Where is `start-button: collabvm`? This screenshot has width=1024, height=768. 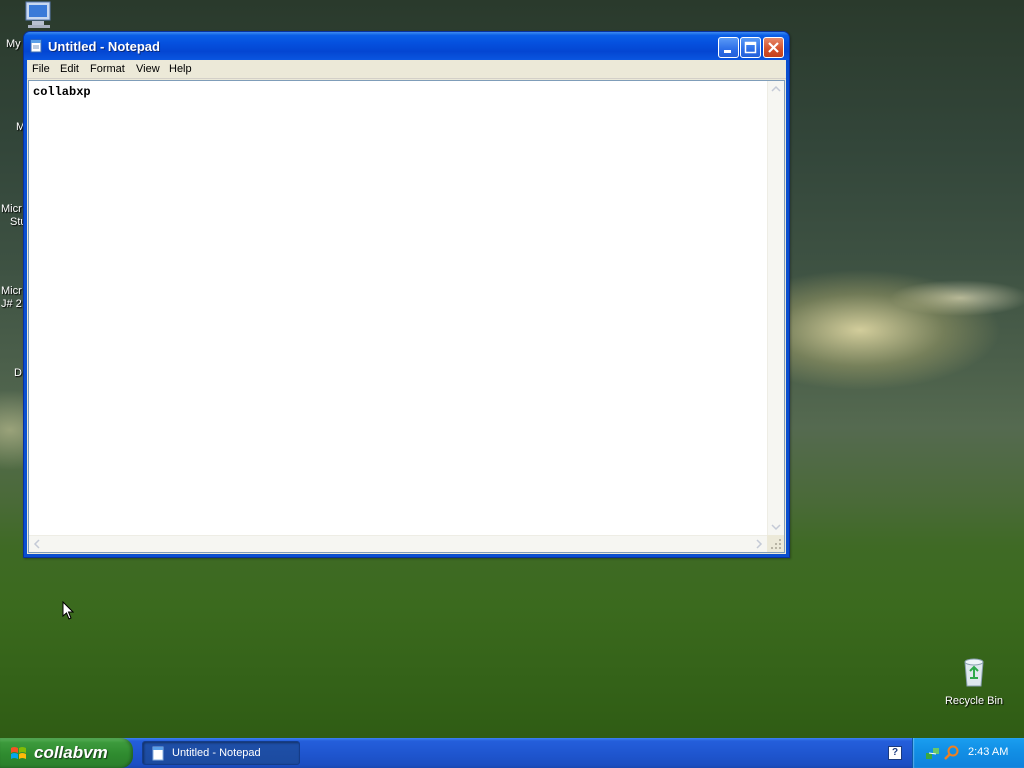 start-button: collabvm is located at coordinates (66, 753).